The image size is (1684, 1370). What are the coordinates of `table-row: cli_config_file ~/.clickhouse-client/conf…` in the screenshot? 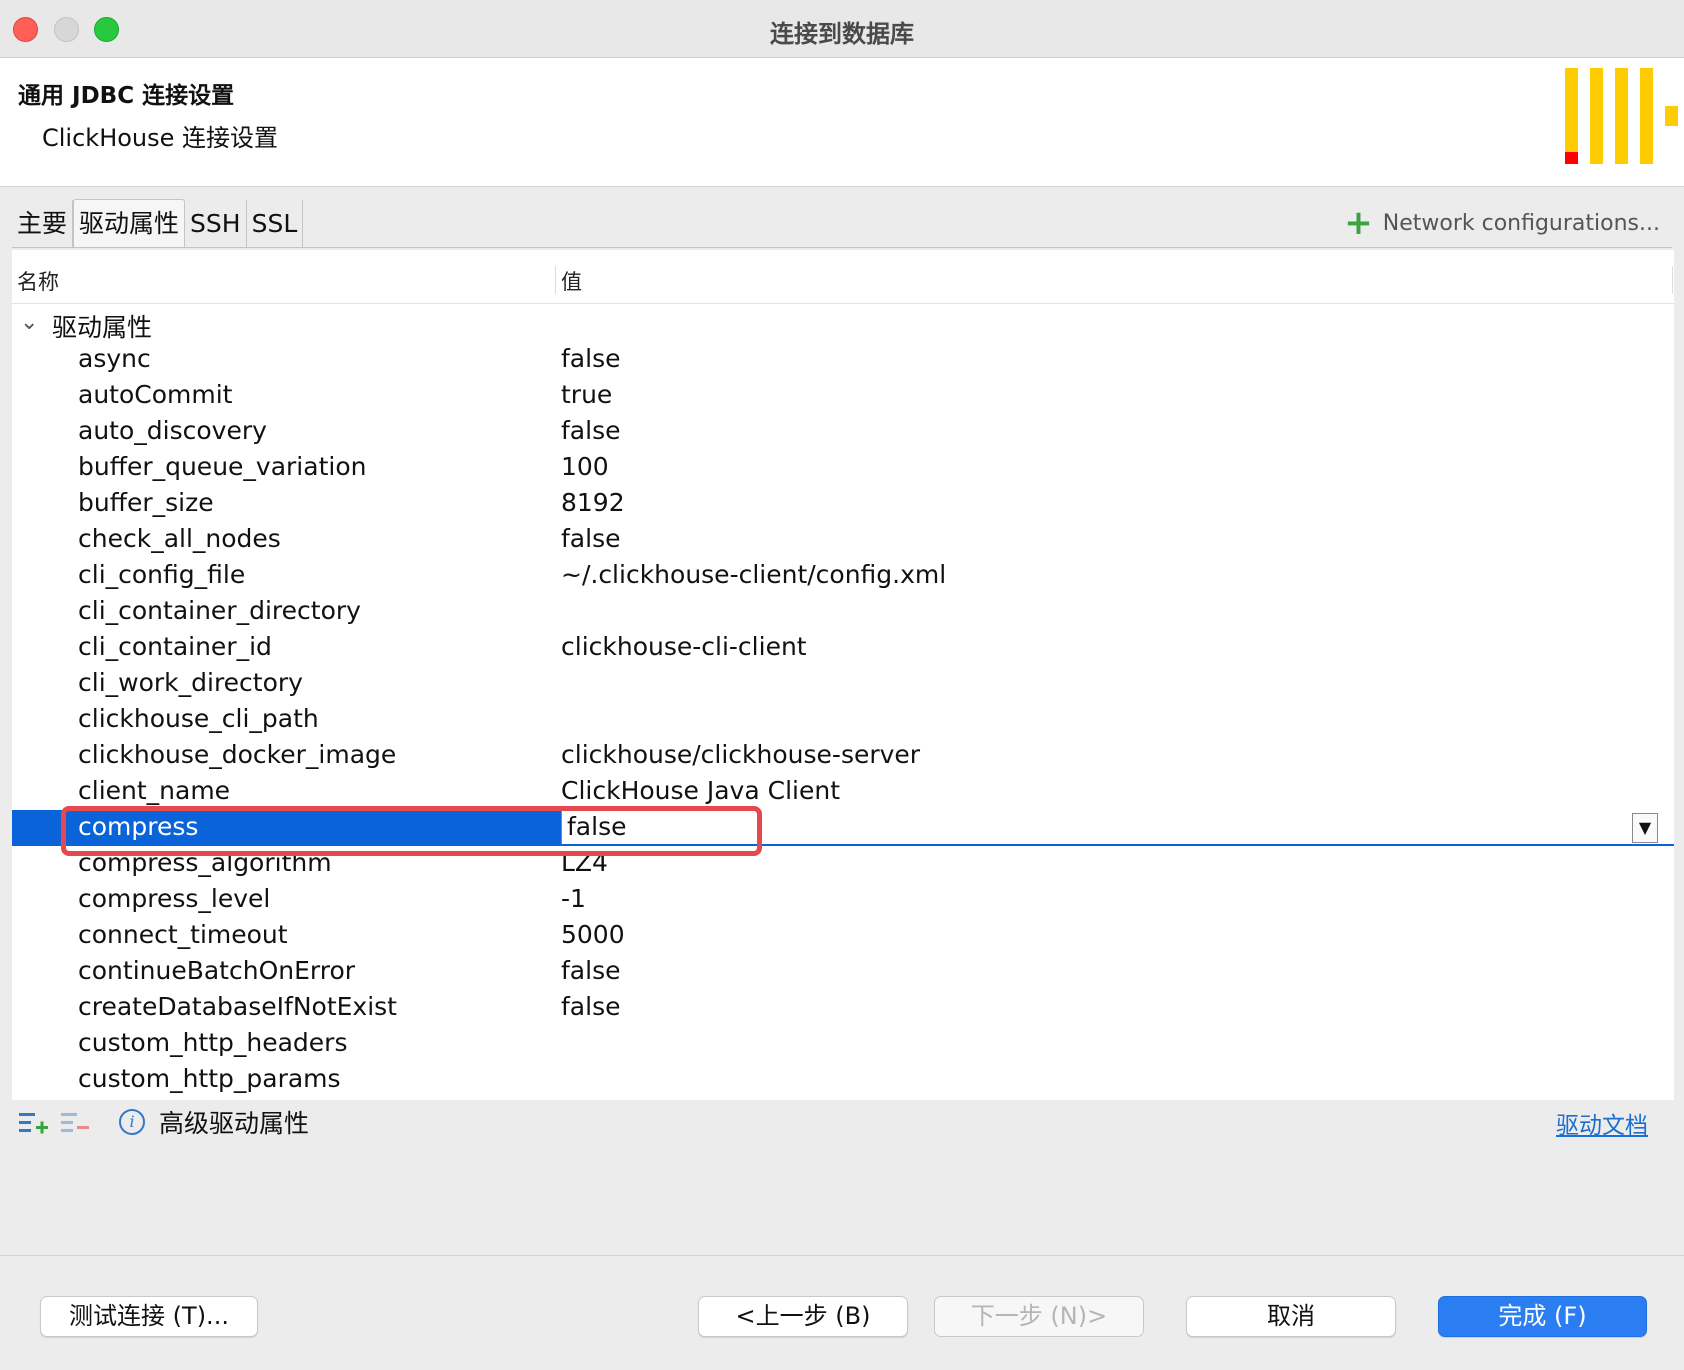 It's located at (843, 576).